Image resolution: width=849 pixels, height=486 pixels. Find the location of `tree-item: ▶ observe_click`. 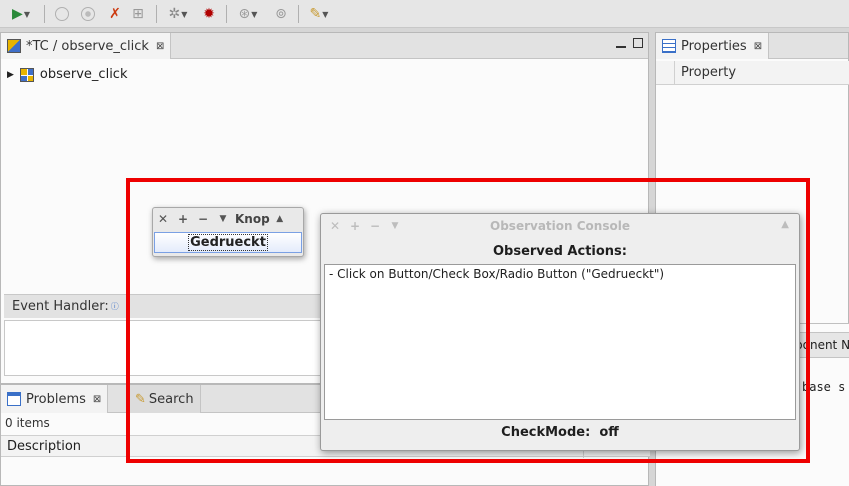

tree-item: ▶ observe_click is located at coordinates (67, 74).